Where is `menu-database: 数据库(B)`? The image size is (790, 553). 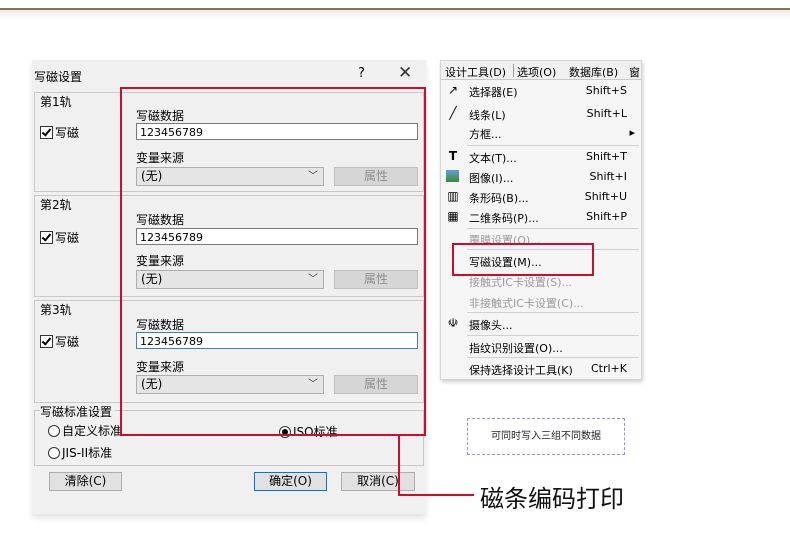
menu-database: 数据库(B) is located at coordinates (593, 72).